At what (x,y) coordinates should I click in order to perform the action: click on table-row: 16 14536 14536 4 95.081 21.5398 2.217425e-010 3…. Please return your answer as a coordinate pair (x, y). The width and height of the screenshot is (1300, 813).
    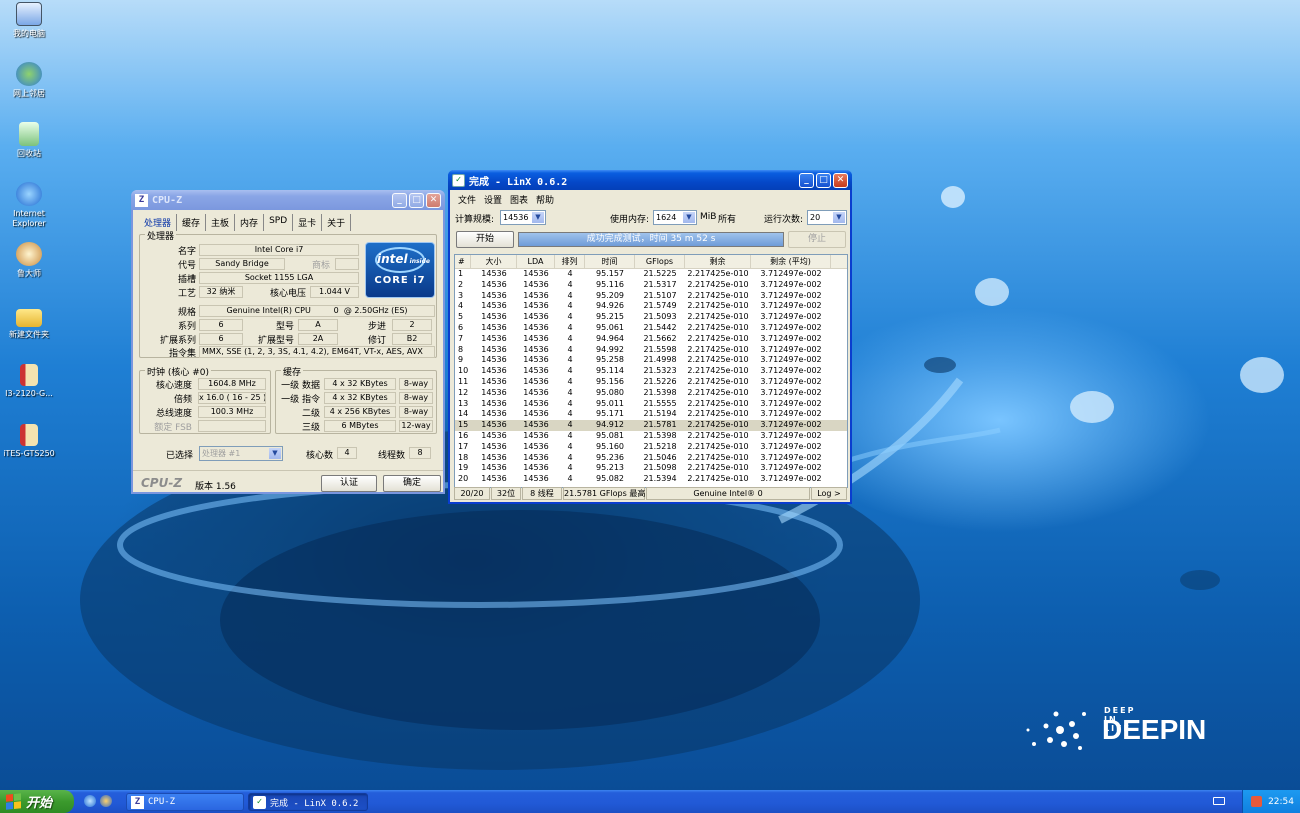
    Looking at the image, I should click on (651, 436).